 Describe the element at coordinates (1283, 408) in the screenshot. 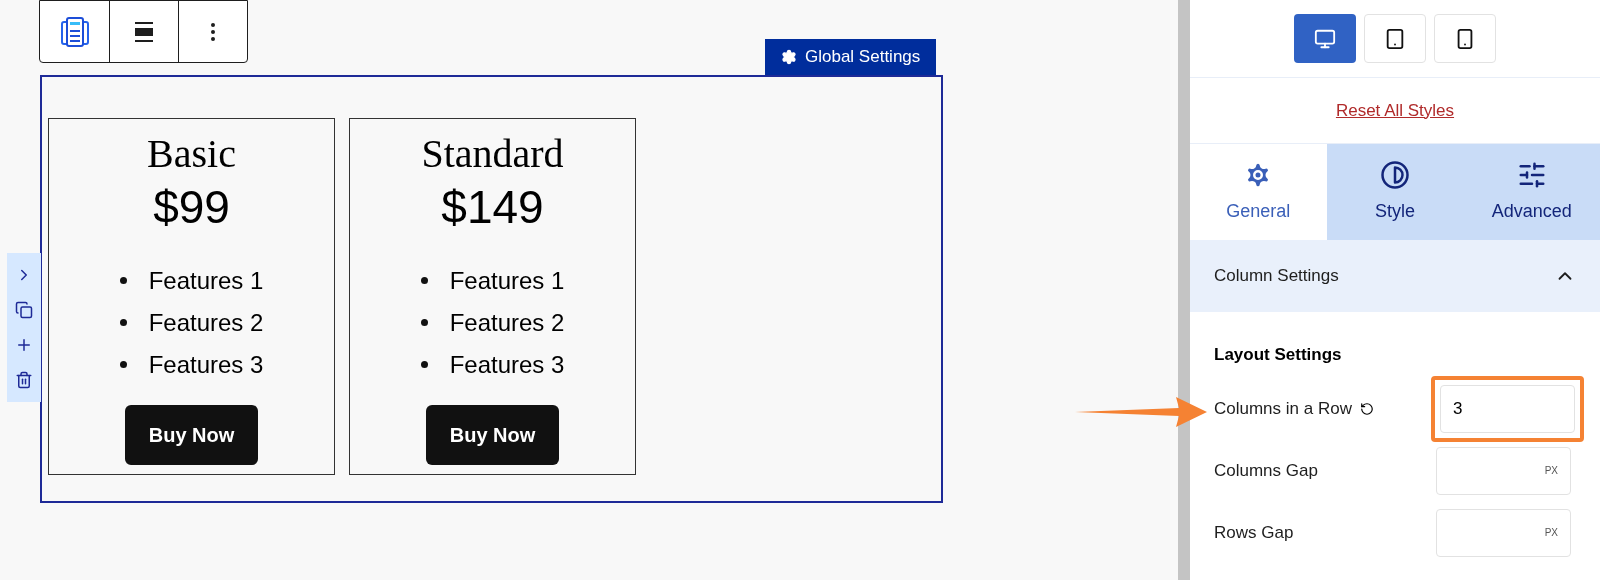

I see `field-label: Columns in a Row` at that location.